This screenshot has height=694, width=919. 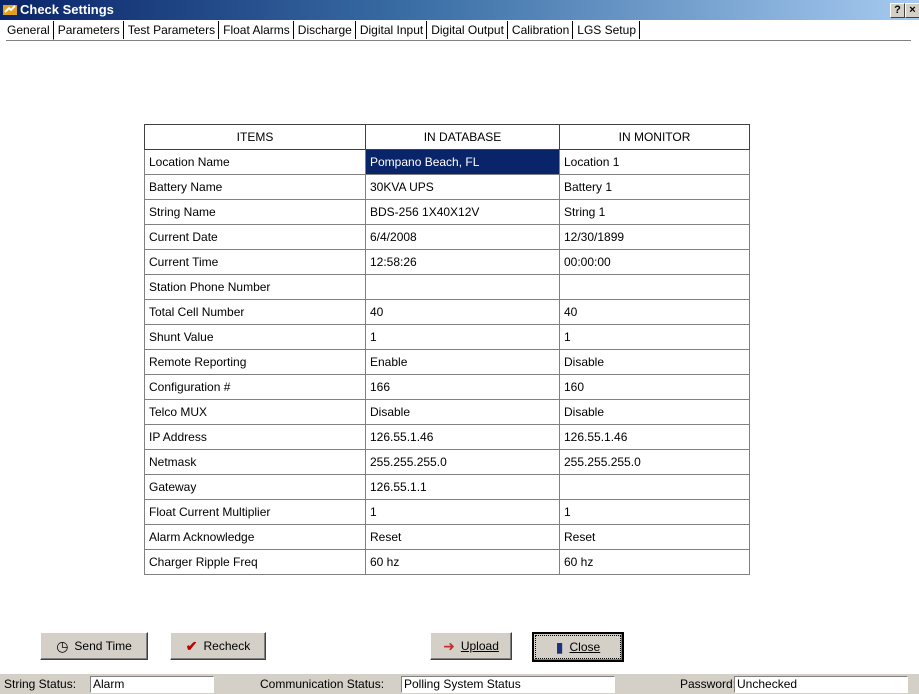 What do you see at coordinates (462, 387) in the screenshot?
I see `database-cell: 166` at bounding box center [462, 387].